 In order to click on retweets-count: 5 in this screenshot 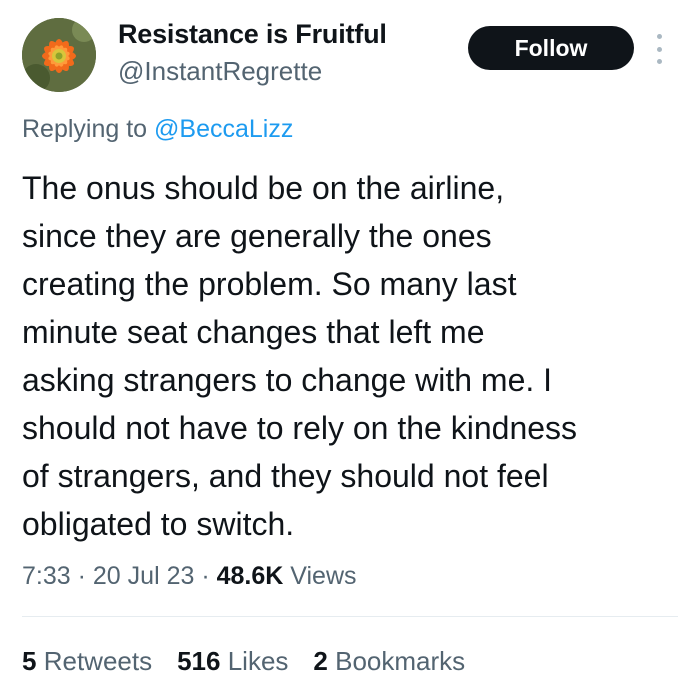, I will do `click(29, 661)`.